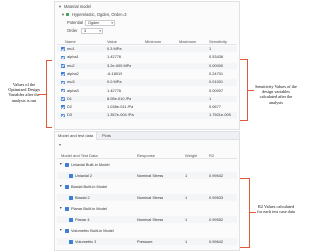 The image size is (320, 252). I want to click on variable-row: mu3 0.0 MPa 0.01001, so click(147, 82).